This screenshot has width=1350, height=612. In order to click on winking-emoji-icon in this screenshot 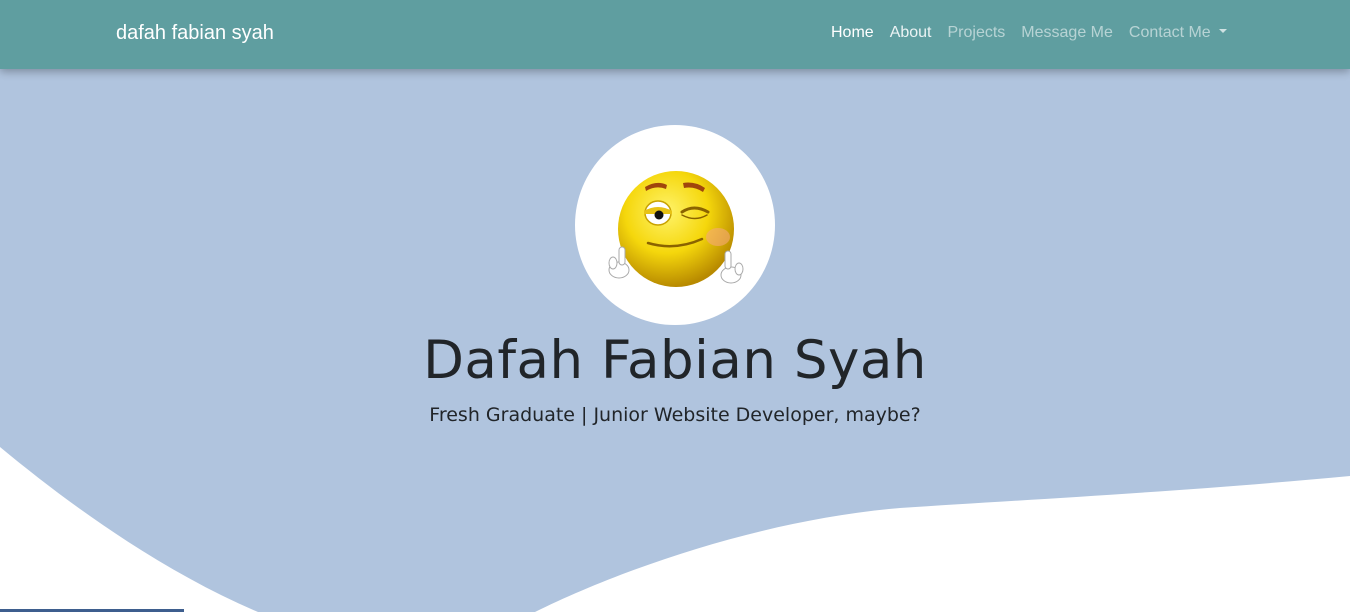, I will do `click(676, 229)`.